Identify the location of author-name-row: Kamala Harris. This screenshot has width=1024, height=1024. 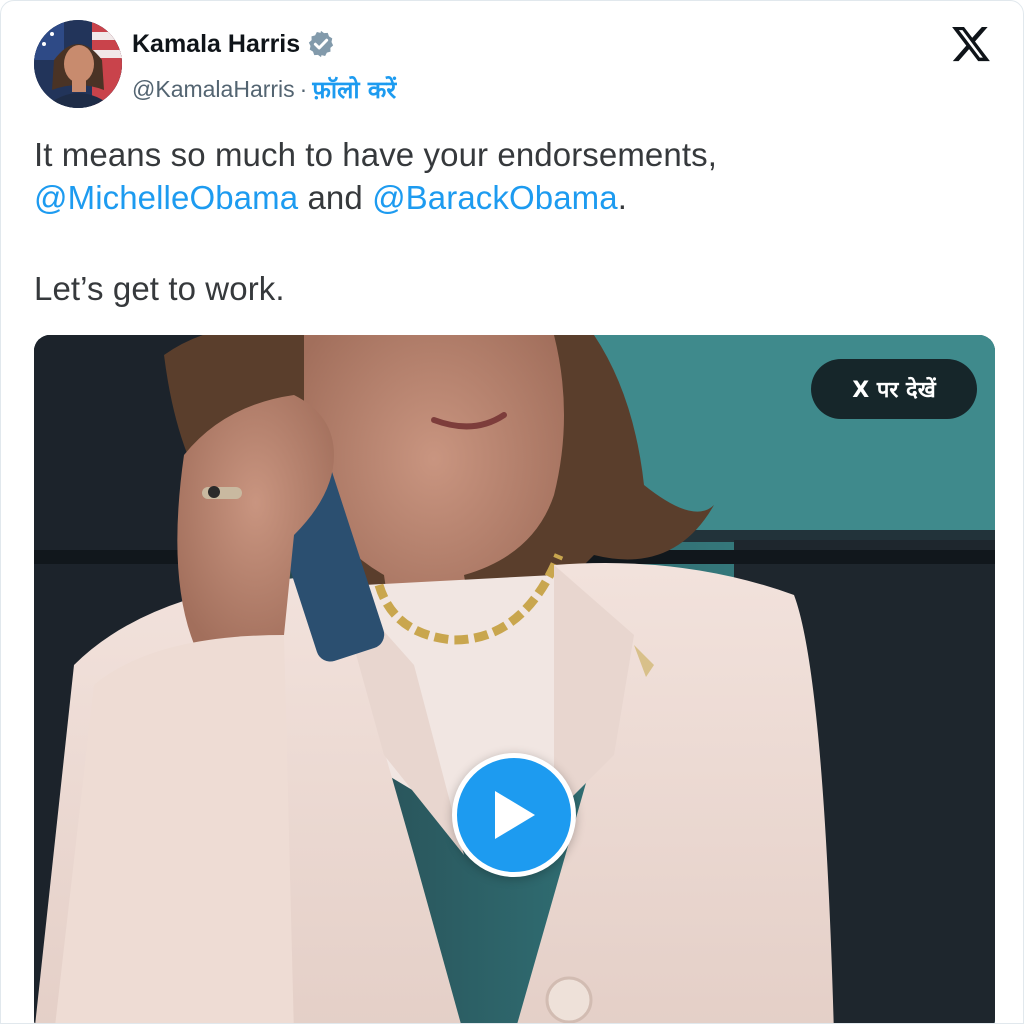
(234, 44).